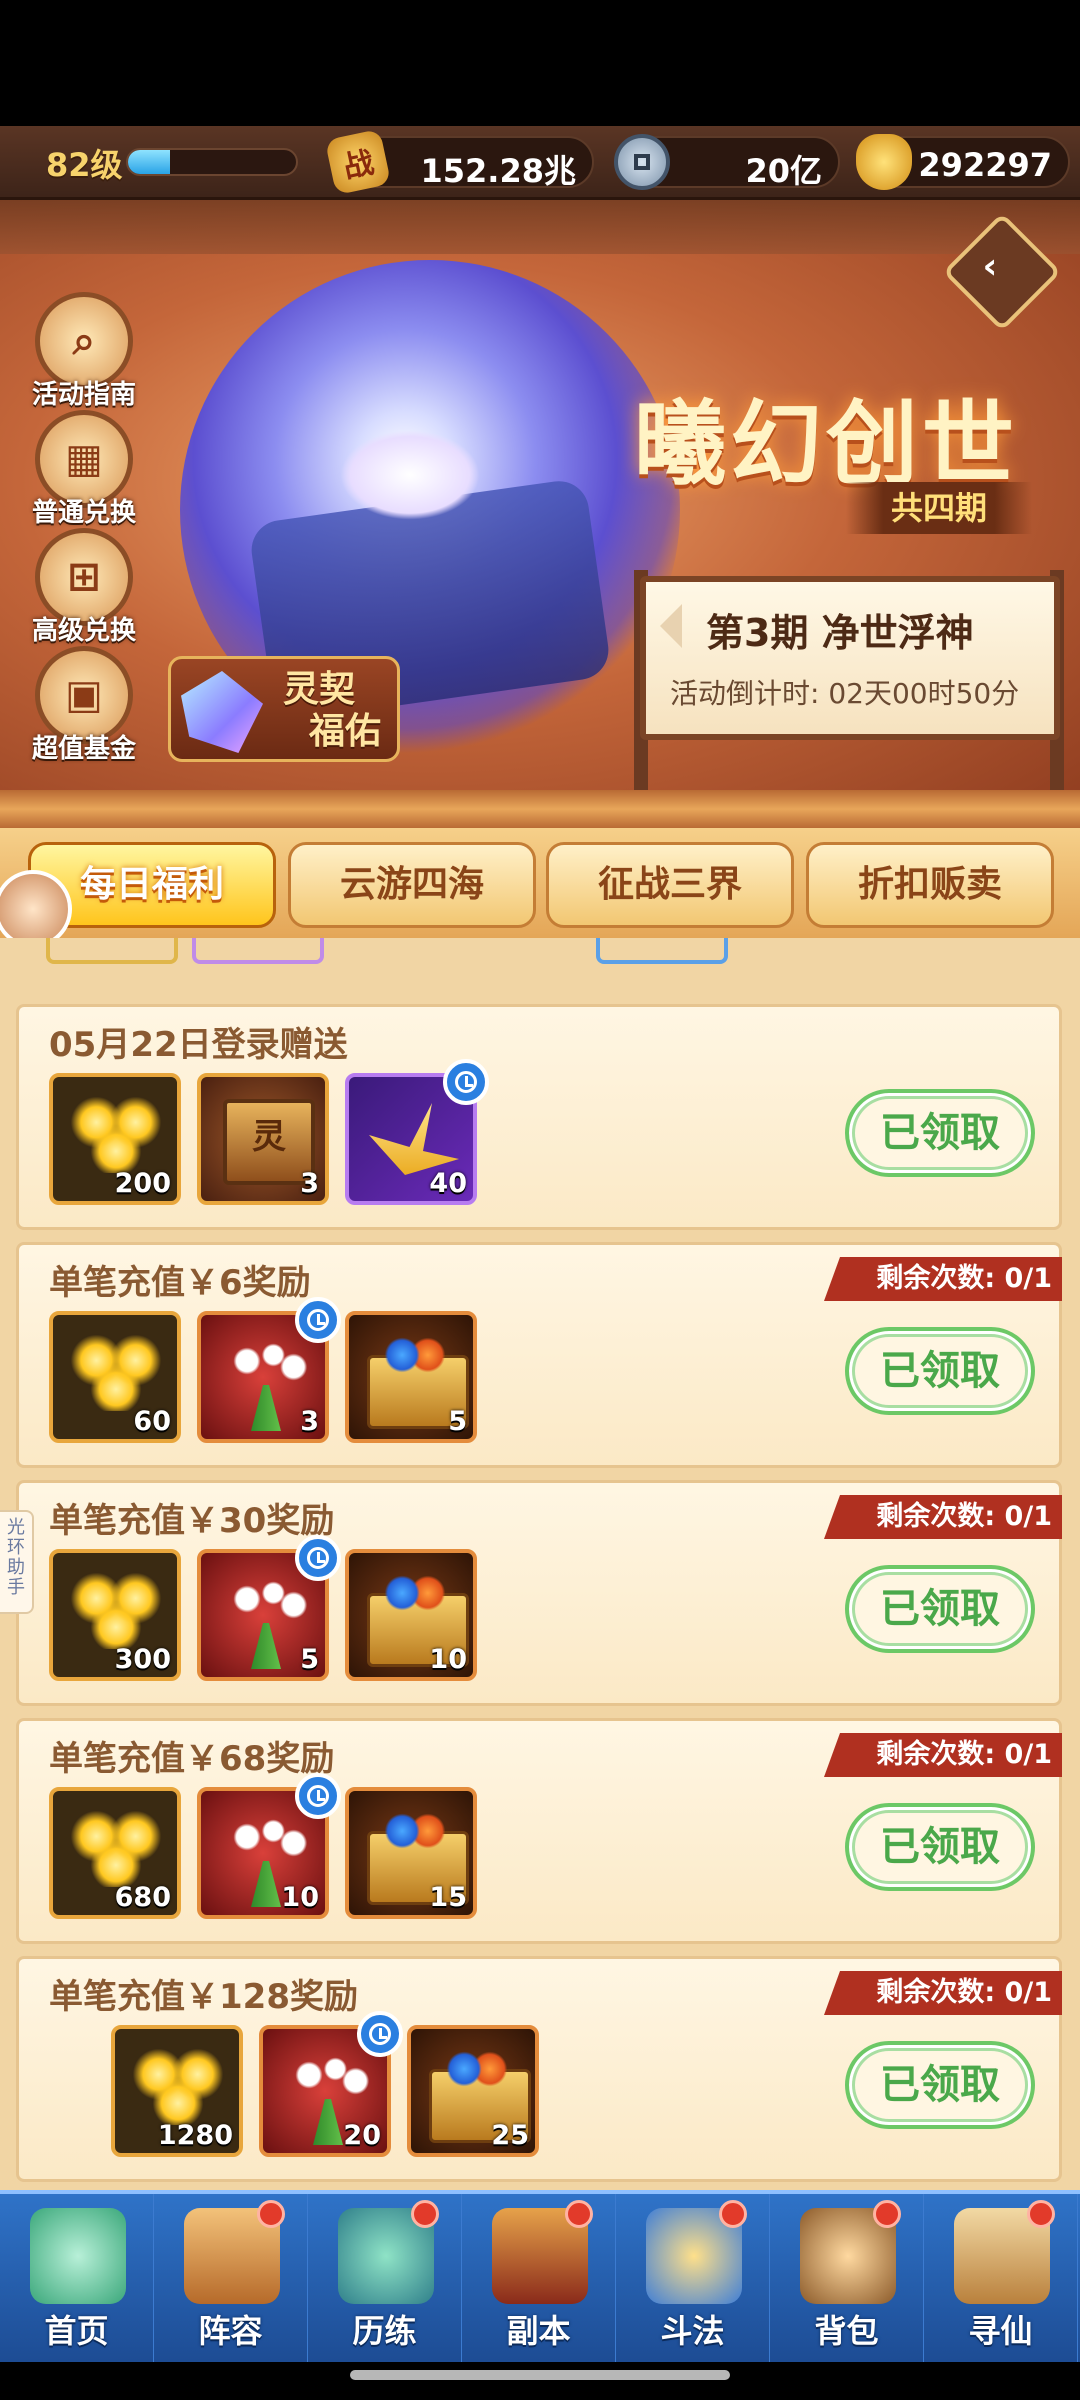 The image size is (1080, 2400). I want to click on nav-dungeon: 副本, so click(539, 2278).